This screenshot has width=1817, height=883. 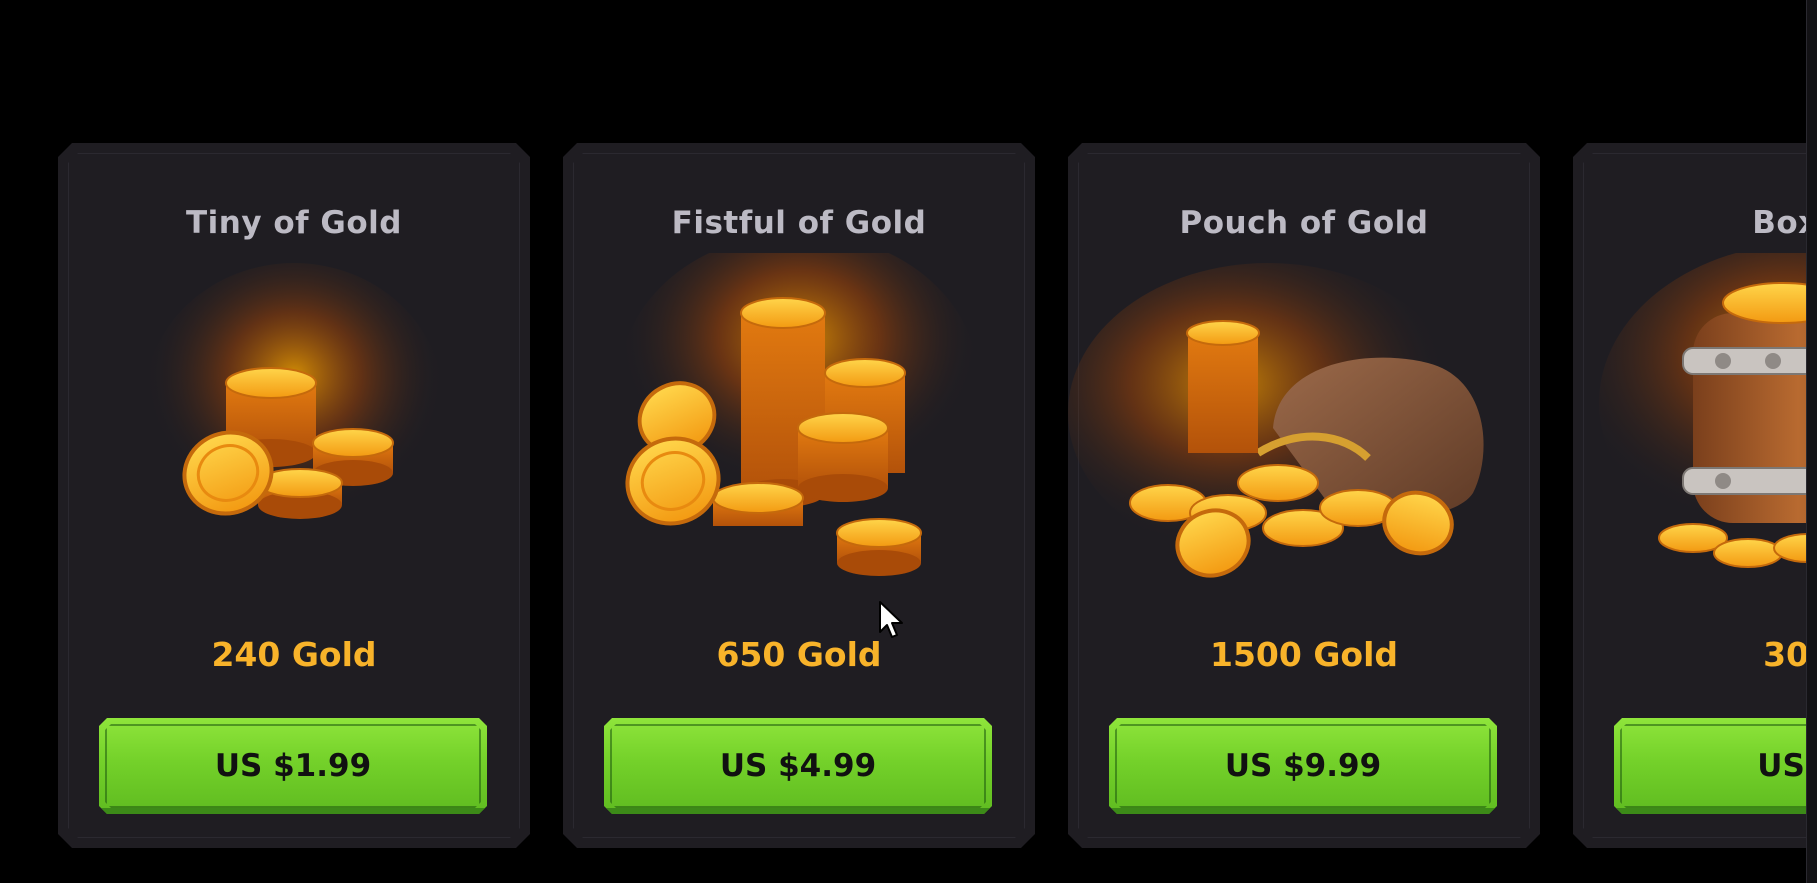 What do you see at coordinates (799, 654) in the screenshot?
I see `gold-amount: 650 Gold` at bounding box center [799, 654].